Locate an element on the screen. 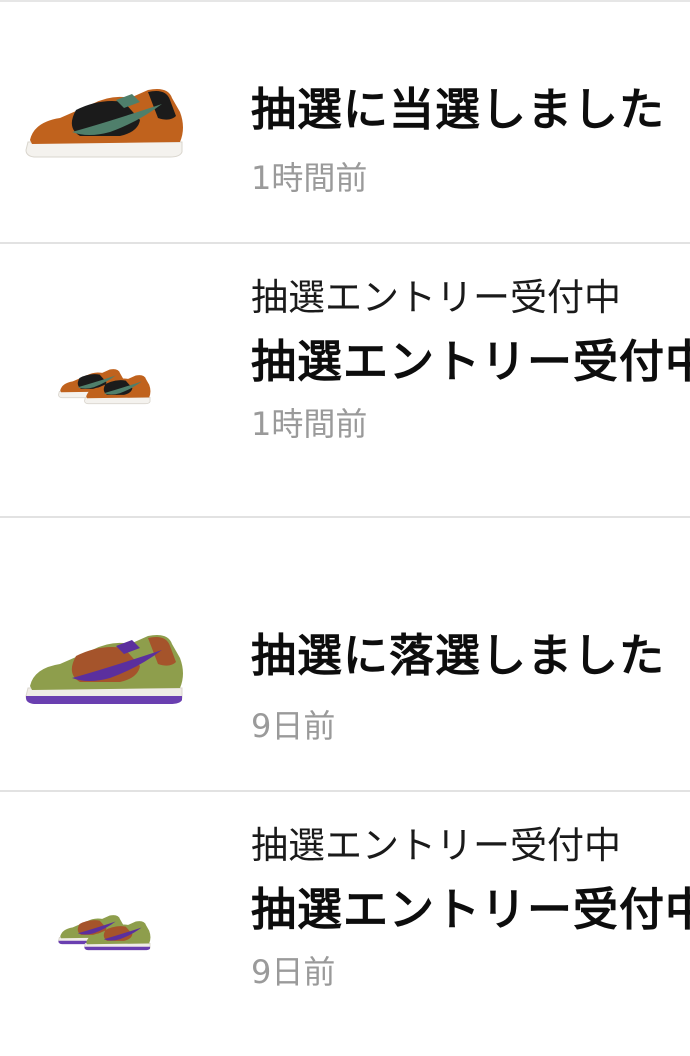 This screenshot has width=690, height=1056. notification-title: 抽選に落選しました is located at coordinates (458, 655).